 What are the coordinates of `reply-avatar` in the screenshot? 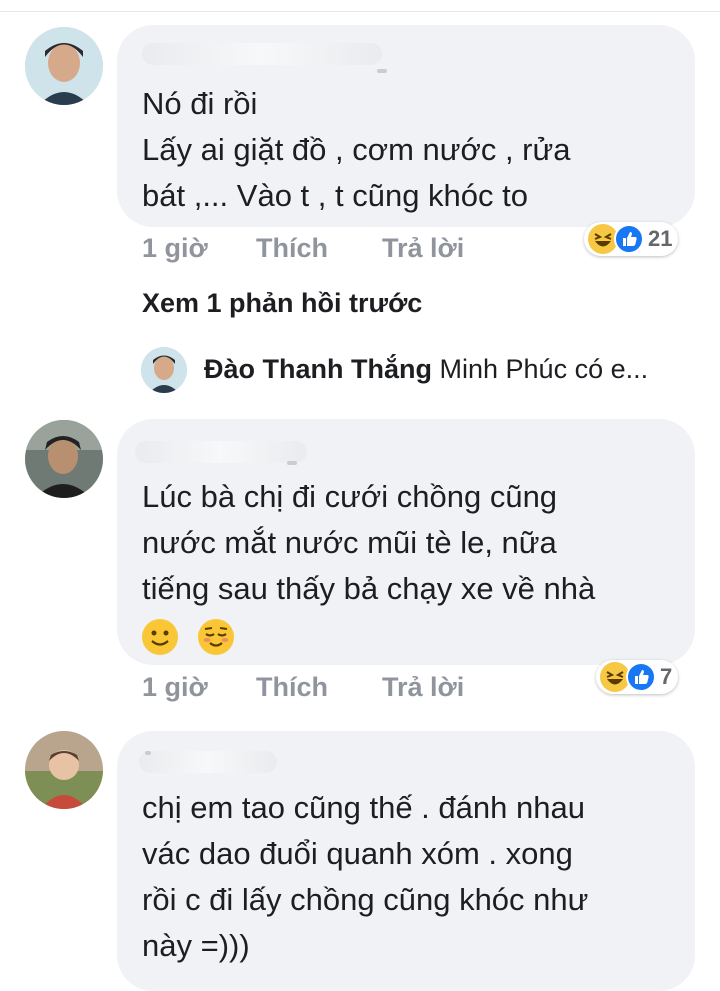 It's located at (164, 370).